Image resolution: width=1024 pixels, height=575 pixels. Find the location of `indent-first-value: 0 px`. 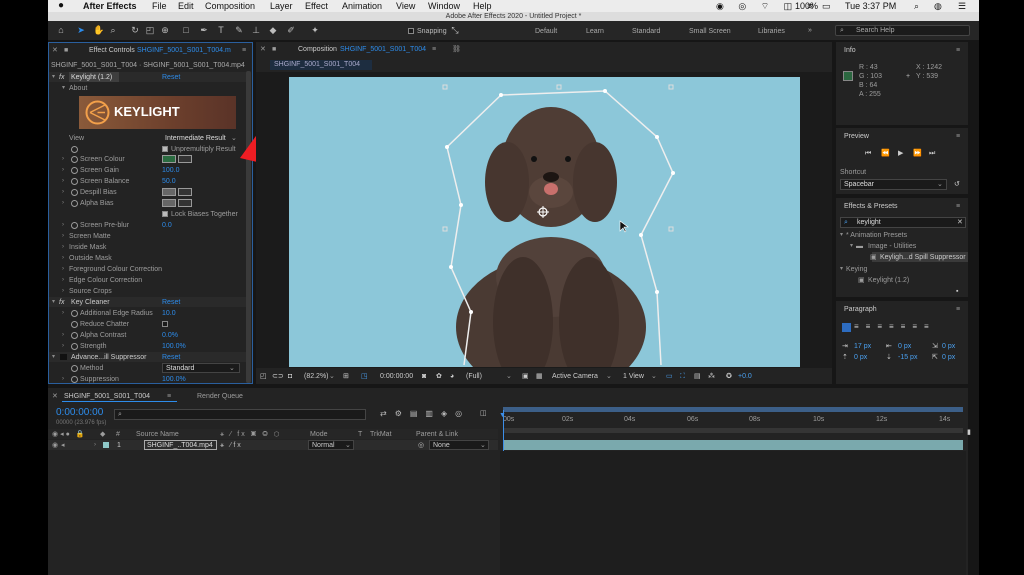

indent-first-value: 0 px is located at coordinates (948, 346).